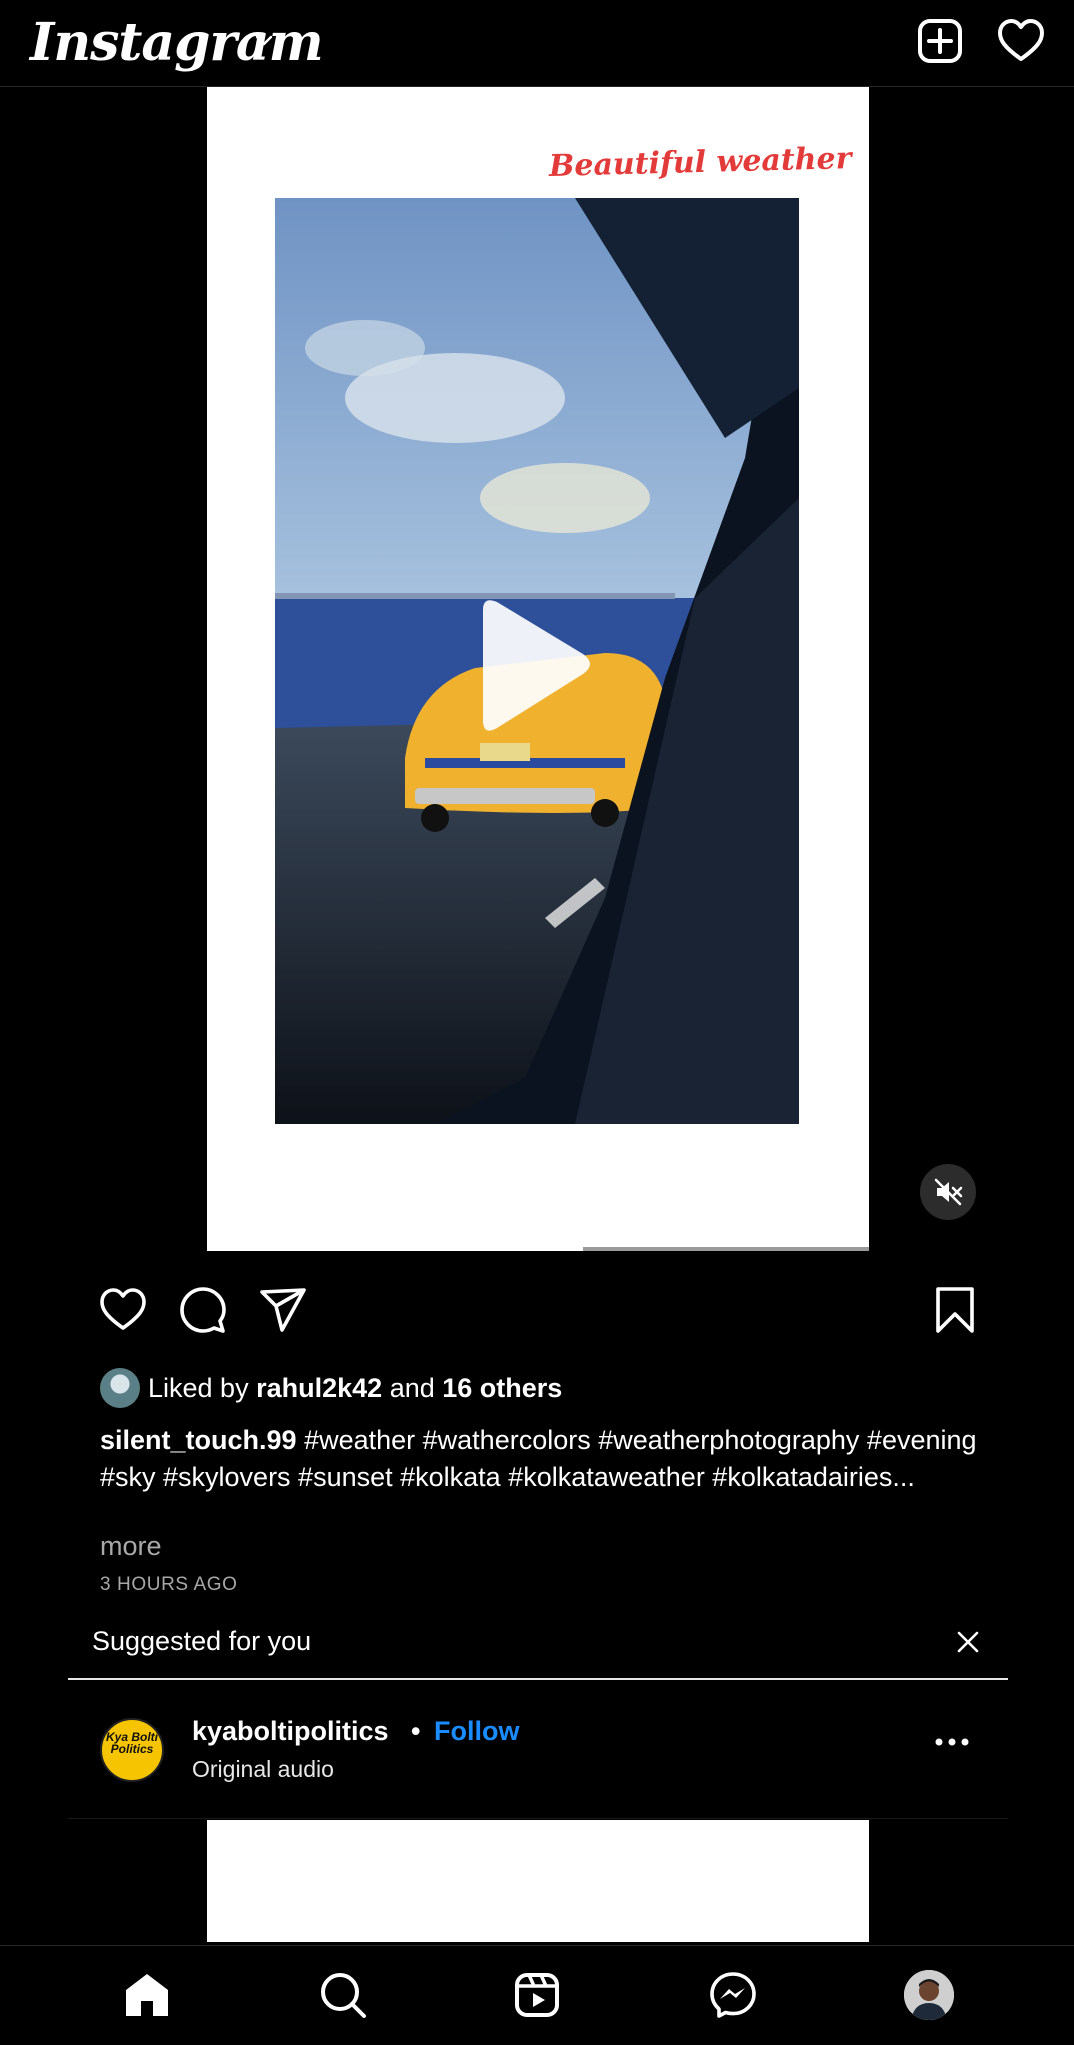 This screenshot has height=2045, width=1074. I want to click on avatar-logo-text: Kya Bolti Politics, so click(131, 1743).